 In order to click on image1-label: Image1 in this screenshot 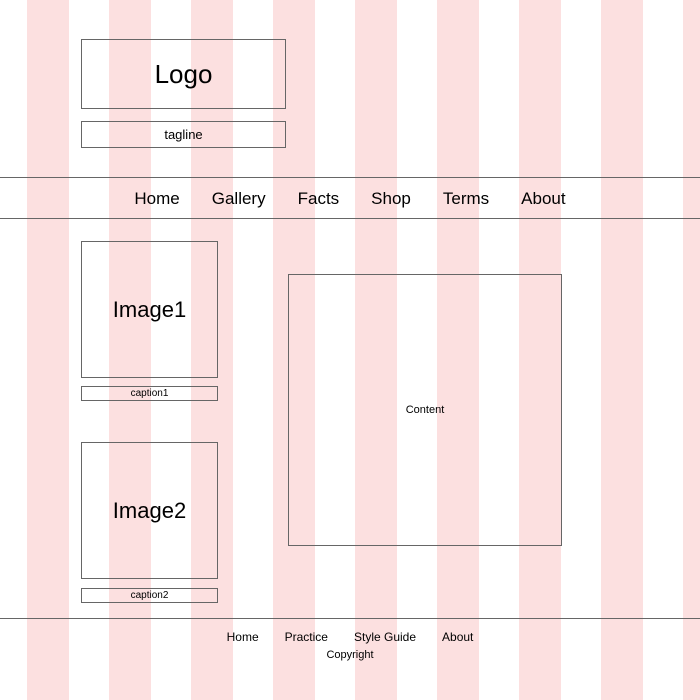, I will do `click(149, 309)`.